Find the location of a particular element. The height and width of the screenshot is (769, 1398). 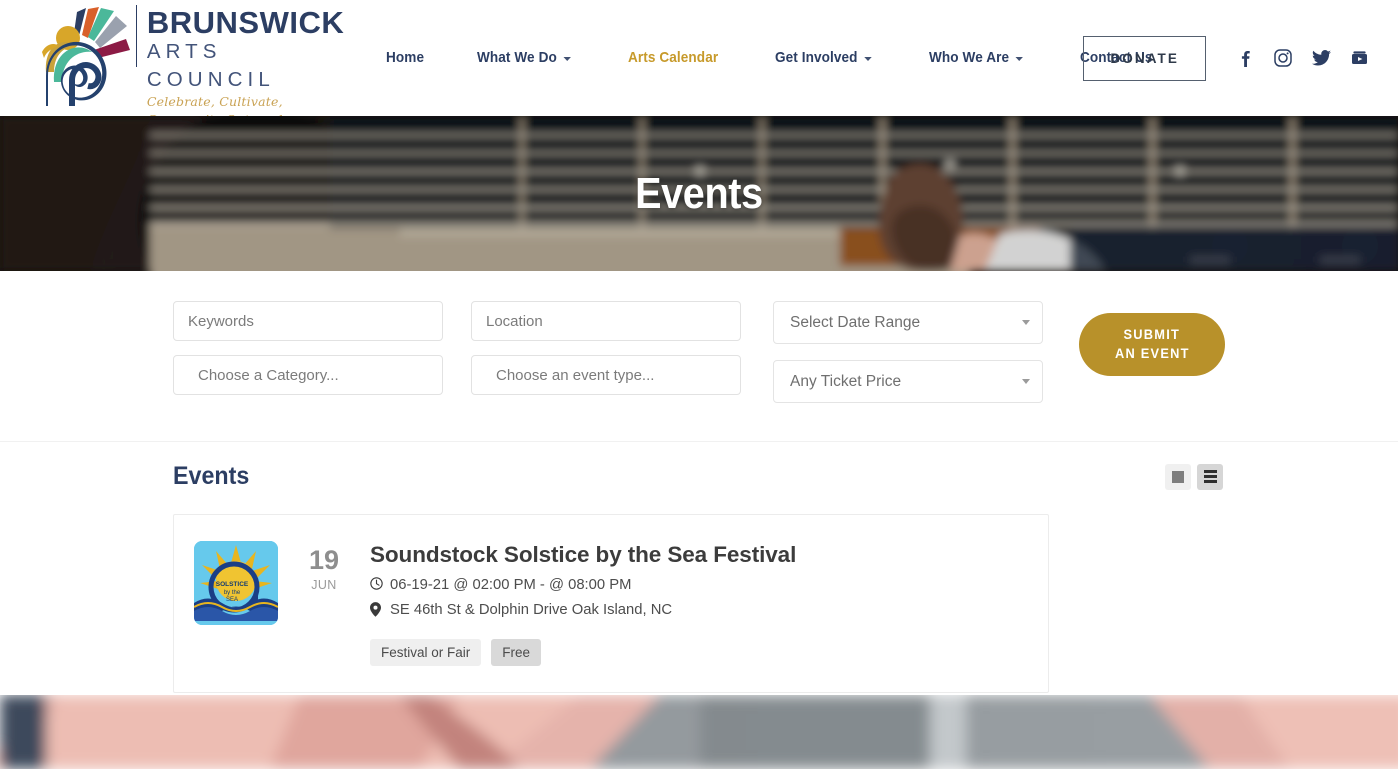

date-range-select: Select Date Range is located at coordinates (908, 322).